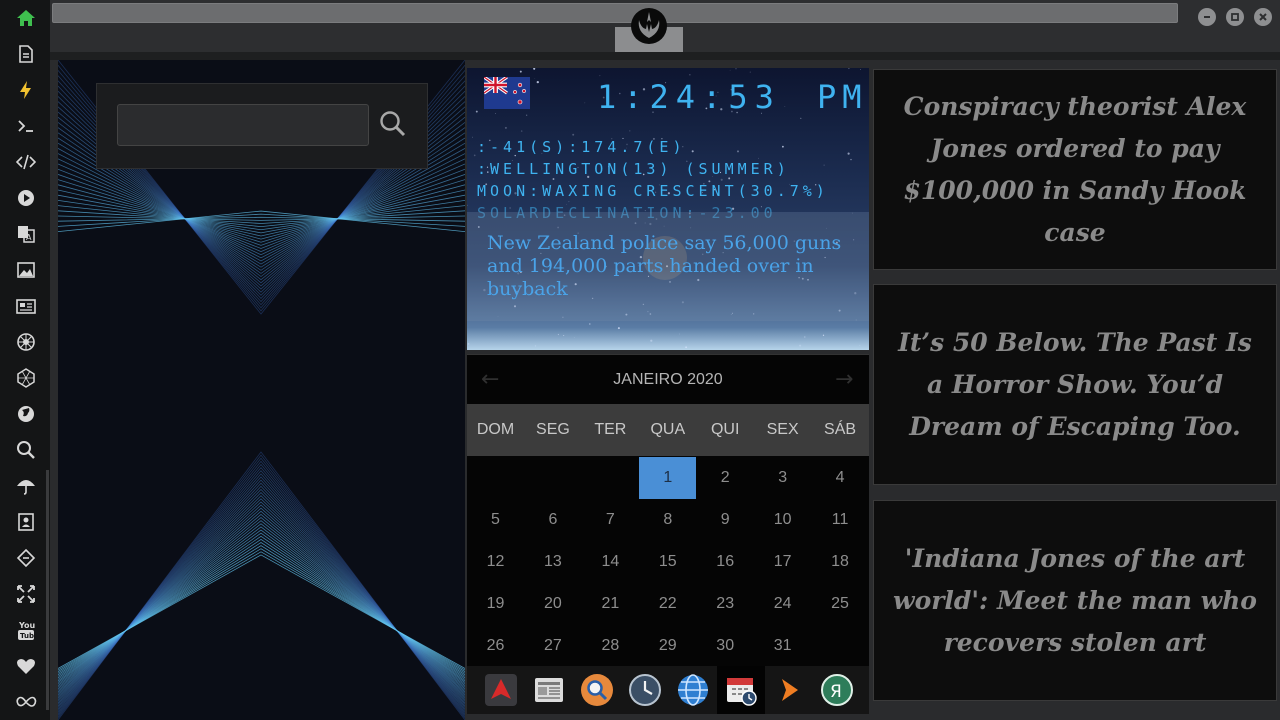 The height and width of the screenshot is (720, 1280). I want to click on arch-app-icon, so click(501, 690).